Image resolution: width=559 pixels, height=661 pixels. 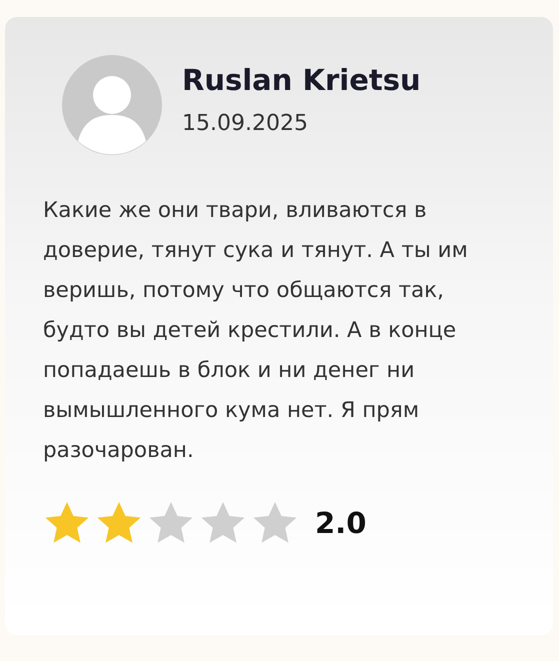 I want to click on rating-value: 2.0, so click(x=340, y=523).